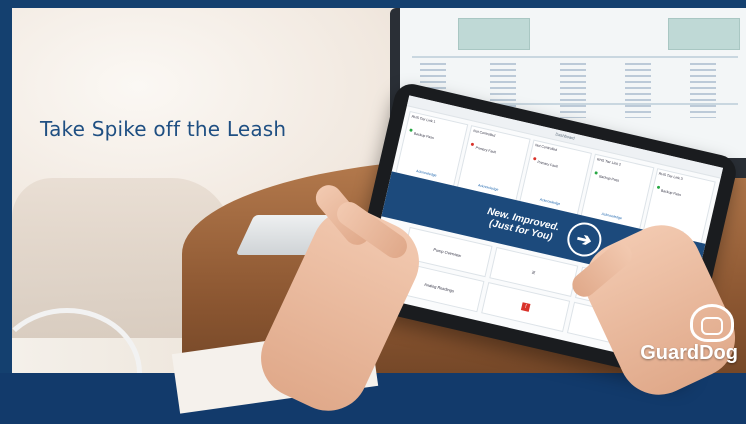  I want to click on logo-text: GuardDog, so click(689, 353).